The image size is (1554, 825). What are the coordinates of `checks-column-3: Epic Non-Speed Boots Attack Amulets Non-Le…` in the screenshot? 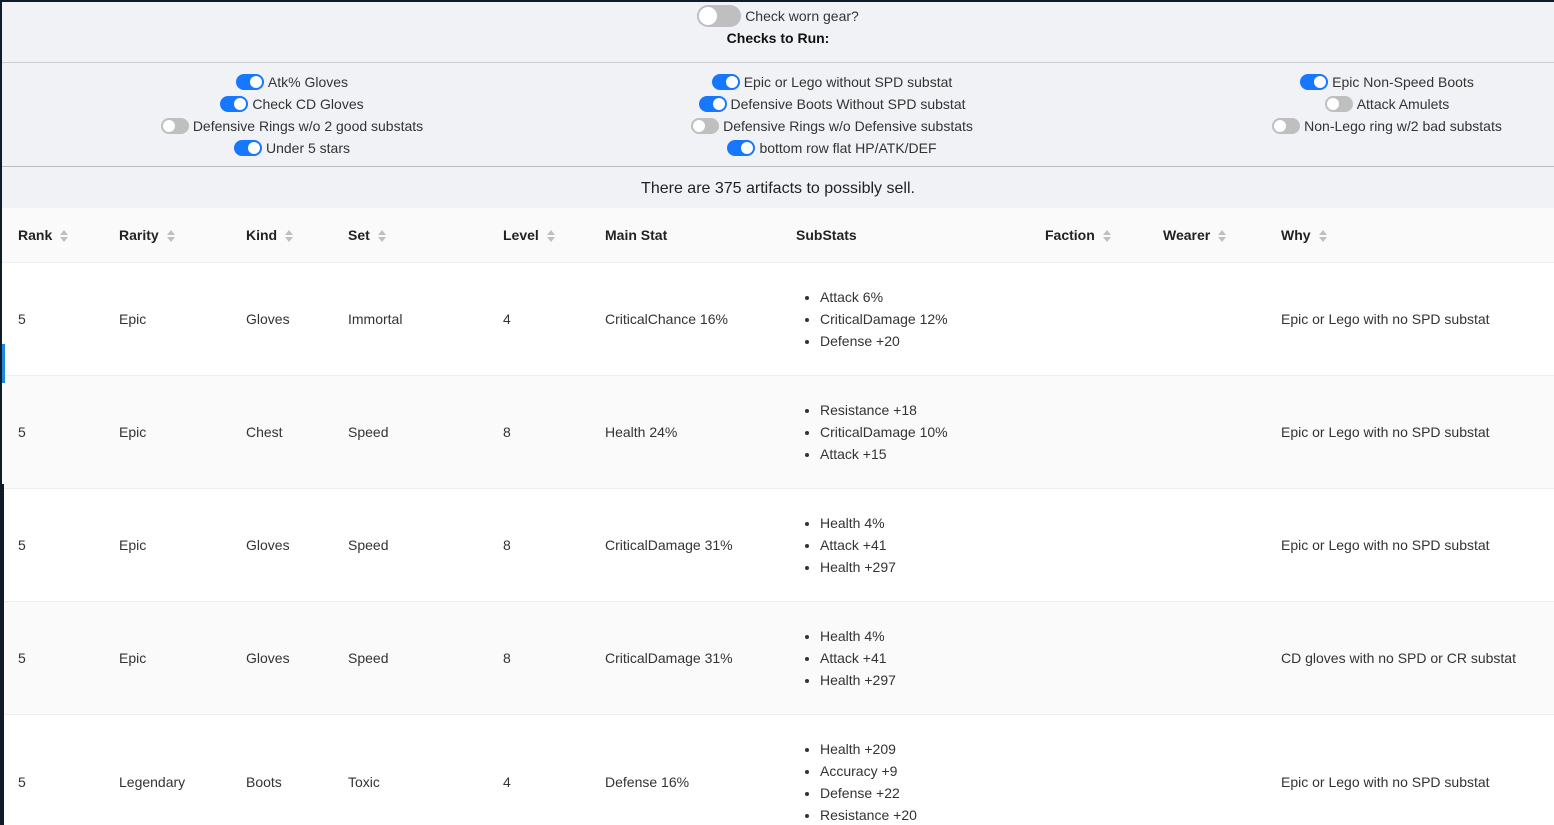 It's located at (1378, 104).